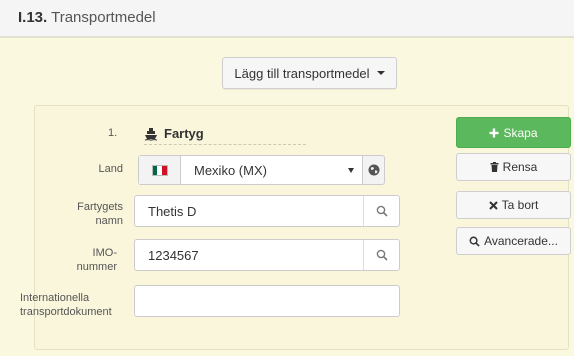  I want to click on globe-icon, so click(373, 170).